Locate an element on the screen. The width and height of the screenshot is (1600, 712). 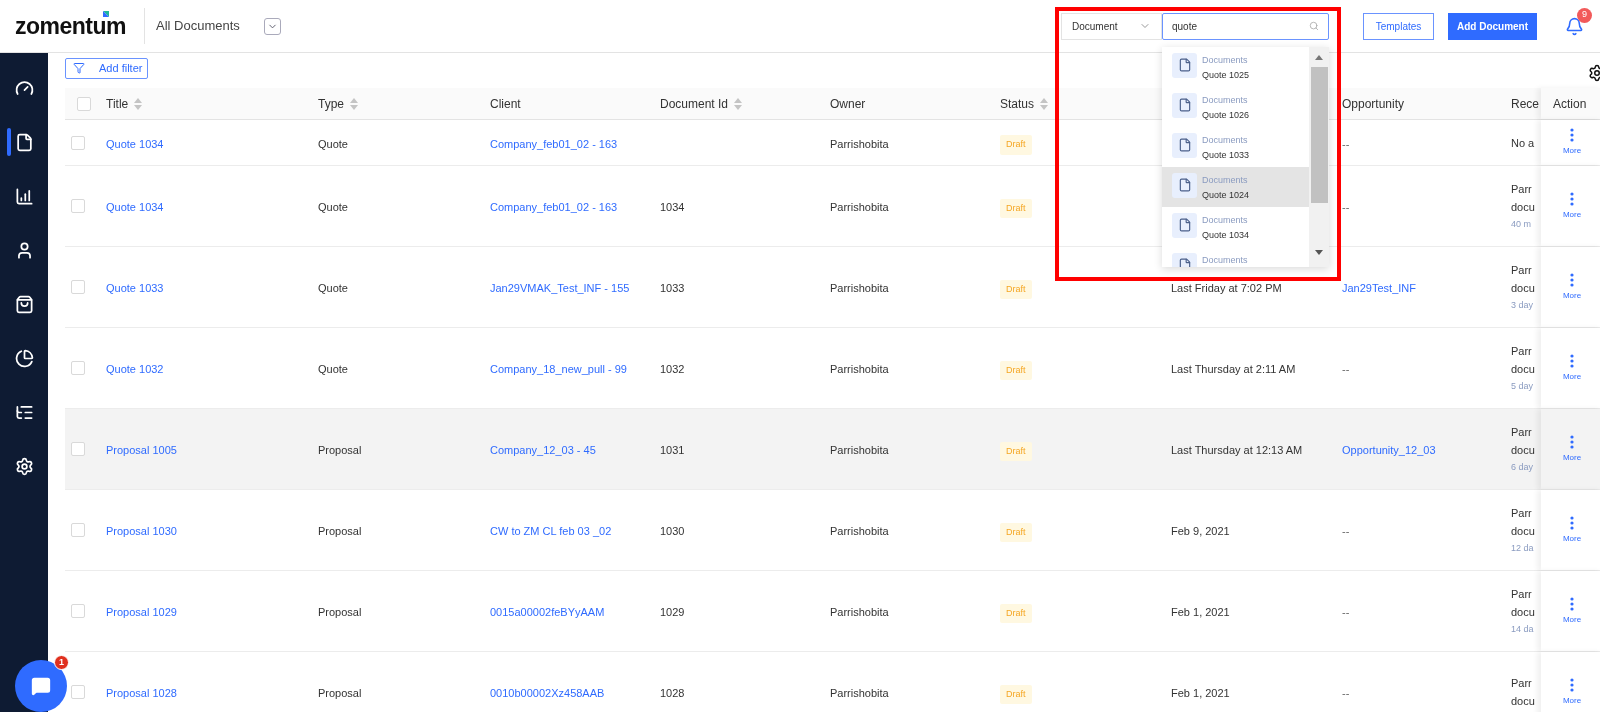
search-field: quote is located at coordinates (1245, 26).